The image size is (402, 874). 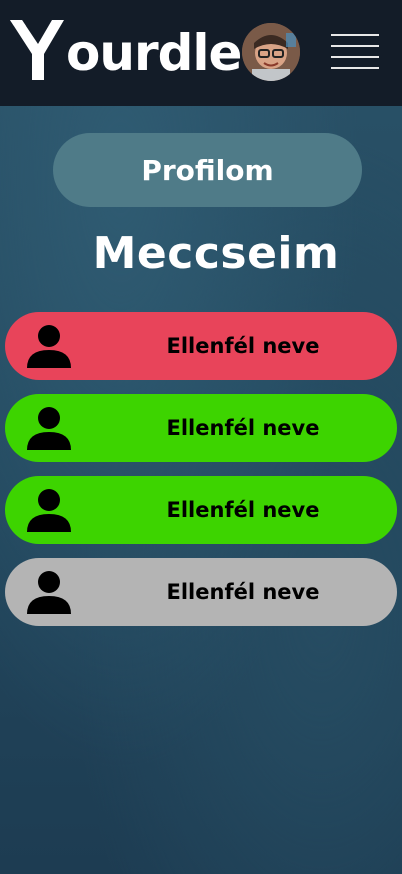 What do you see at coordinates (207, 170) in the screenshot?
I see `profile-button: Profilom` at bounding box center [207, 170].